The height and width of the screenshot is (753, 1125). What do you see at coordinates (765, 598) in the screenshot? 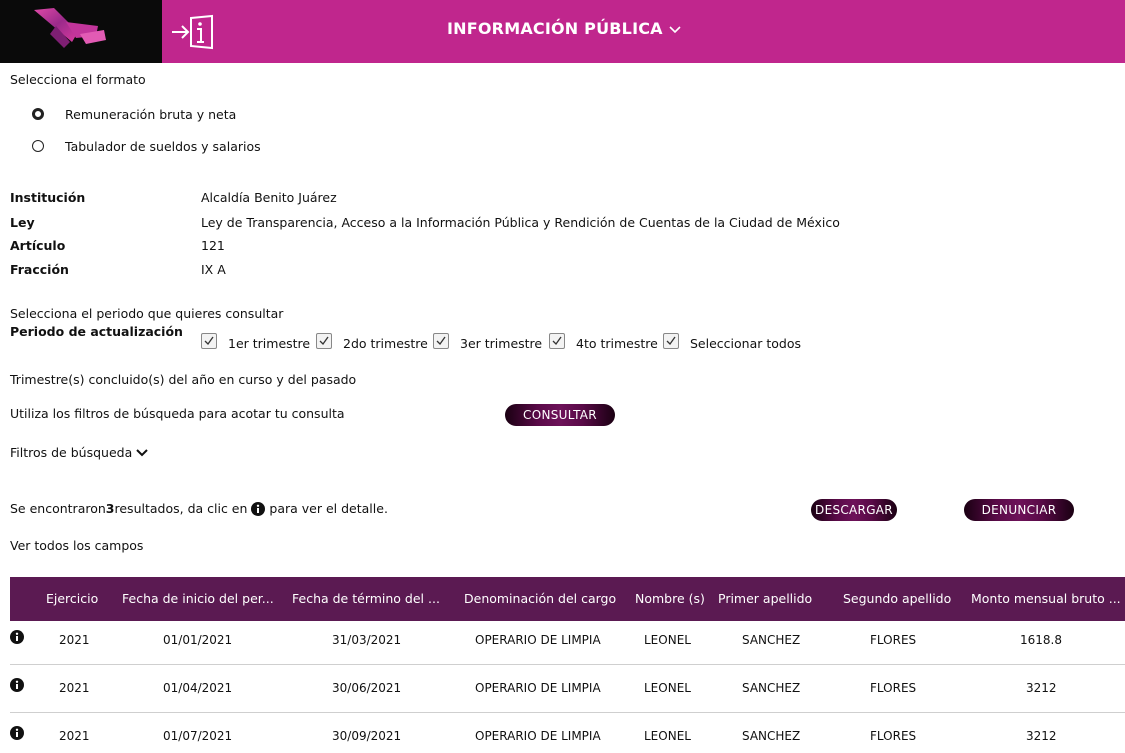
I see `column-header: Primer apellido` at bounding box center [765, 598].